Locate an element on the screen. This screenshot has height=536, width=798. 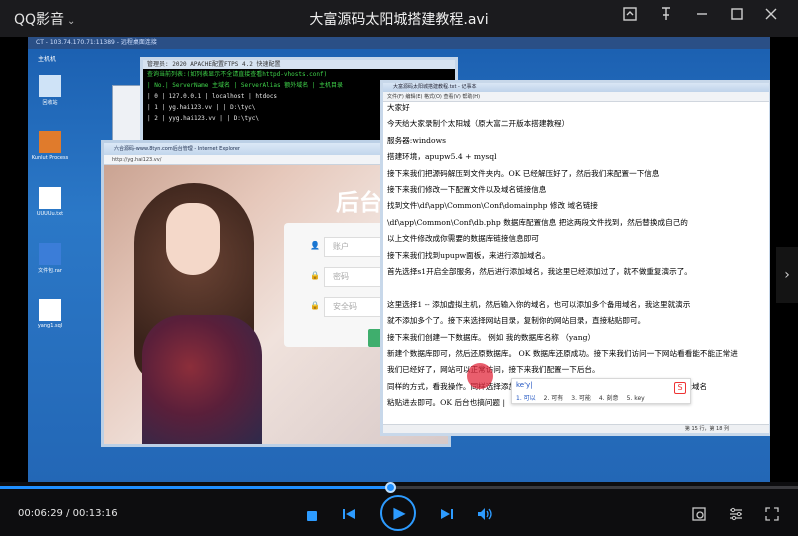
notepad-menu: 文件(F) 编辑(E) 格式(O) 查看(V) 帮助(H) is located at coordinates (576, 97).